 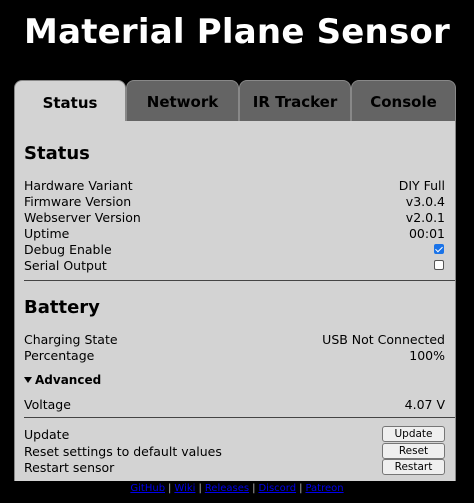 What do you see at coordinates (234, 233) in the screenshot?
I see `uptime-row: Uptime 00:01` at bounding box center [234, 233].